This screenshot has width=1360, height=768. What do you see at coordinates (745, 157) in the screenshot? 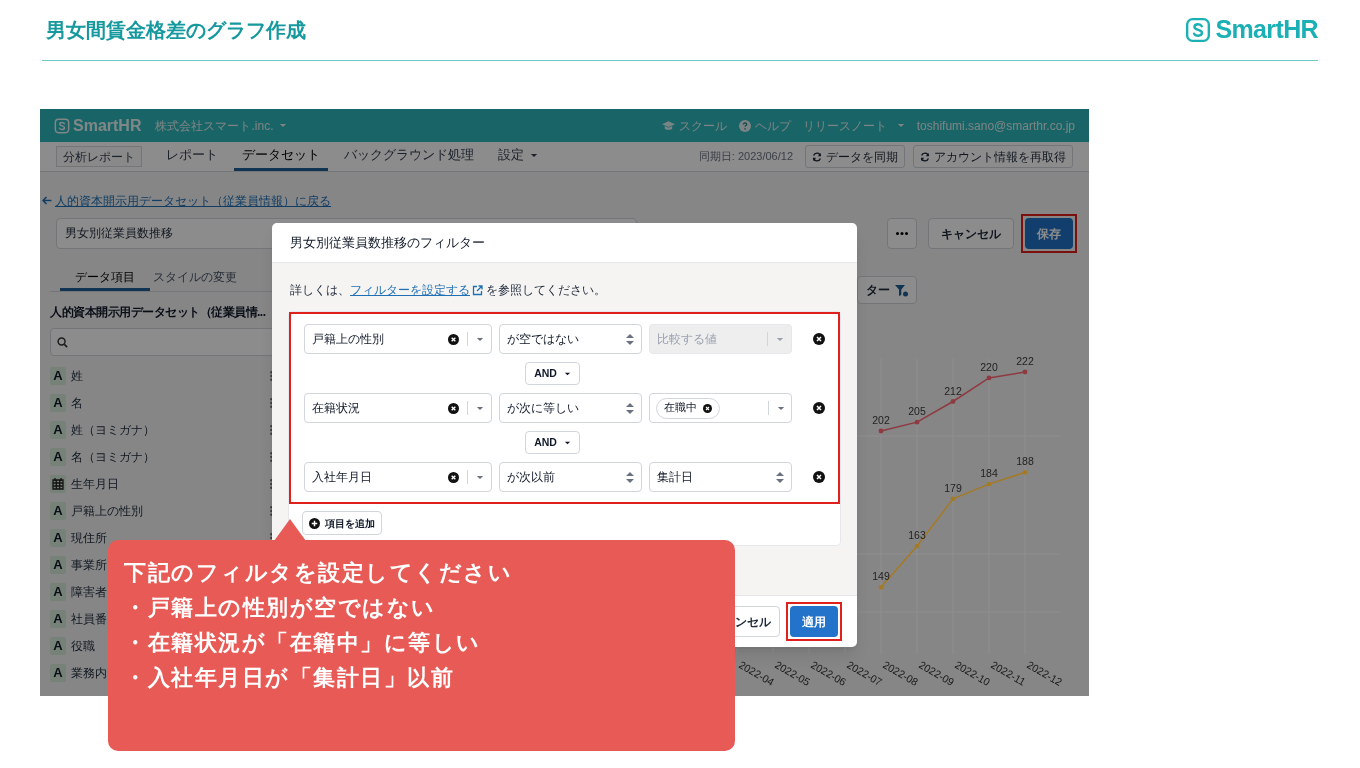
I see `sync-date: 同期日: 2023/06/12` at bounding box center [745, 157].